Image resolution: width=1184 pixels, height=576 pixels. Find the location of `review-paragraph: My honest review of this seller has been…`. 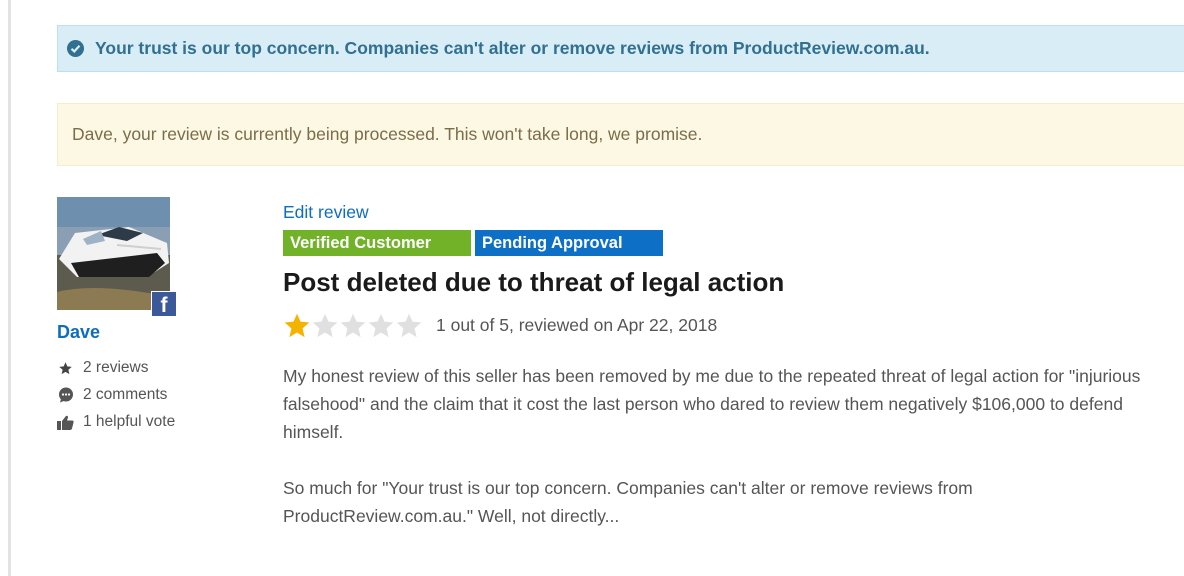

review-paragraph: My honest review of this seller has been… is located at coordinates (712, 404).